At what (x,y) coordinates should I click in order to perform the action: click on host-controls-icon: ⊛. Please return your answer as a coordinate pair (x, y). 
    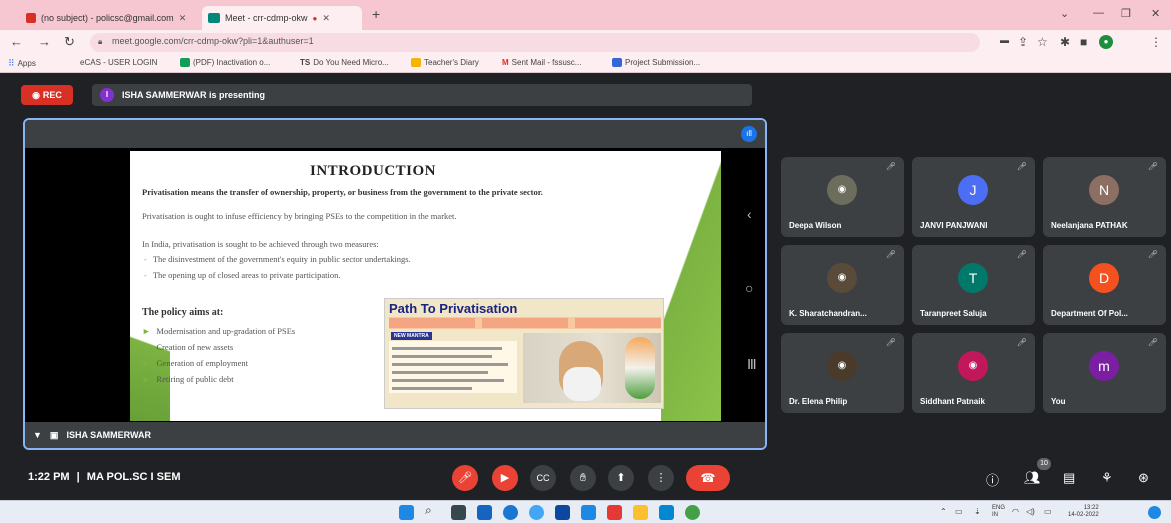
    Looking at the image, I should click on (1143, 478).